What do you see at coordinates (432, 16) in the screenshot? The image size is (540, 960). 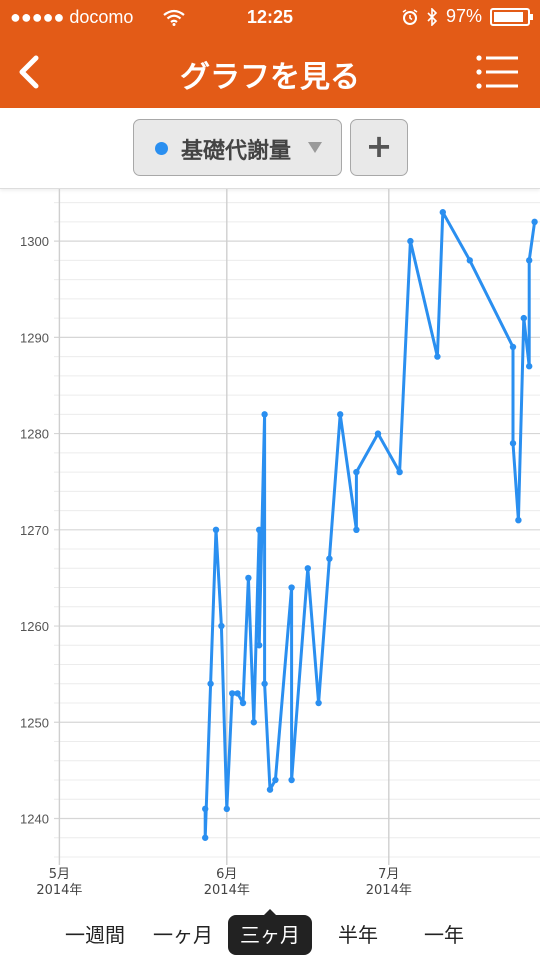 I see `bluetooth-icon` at bounding box center [432, 16].